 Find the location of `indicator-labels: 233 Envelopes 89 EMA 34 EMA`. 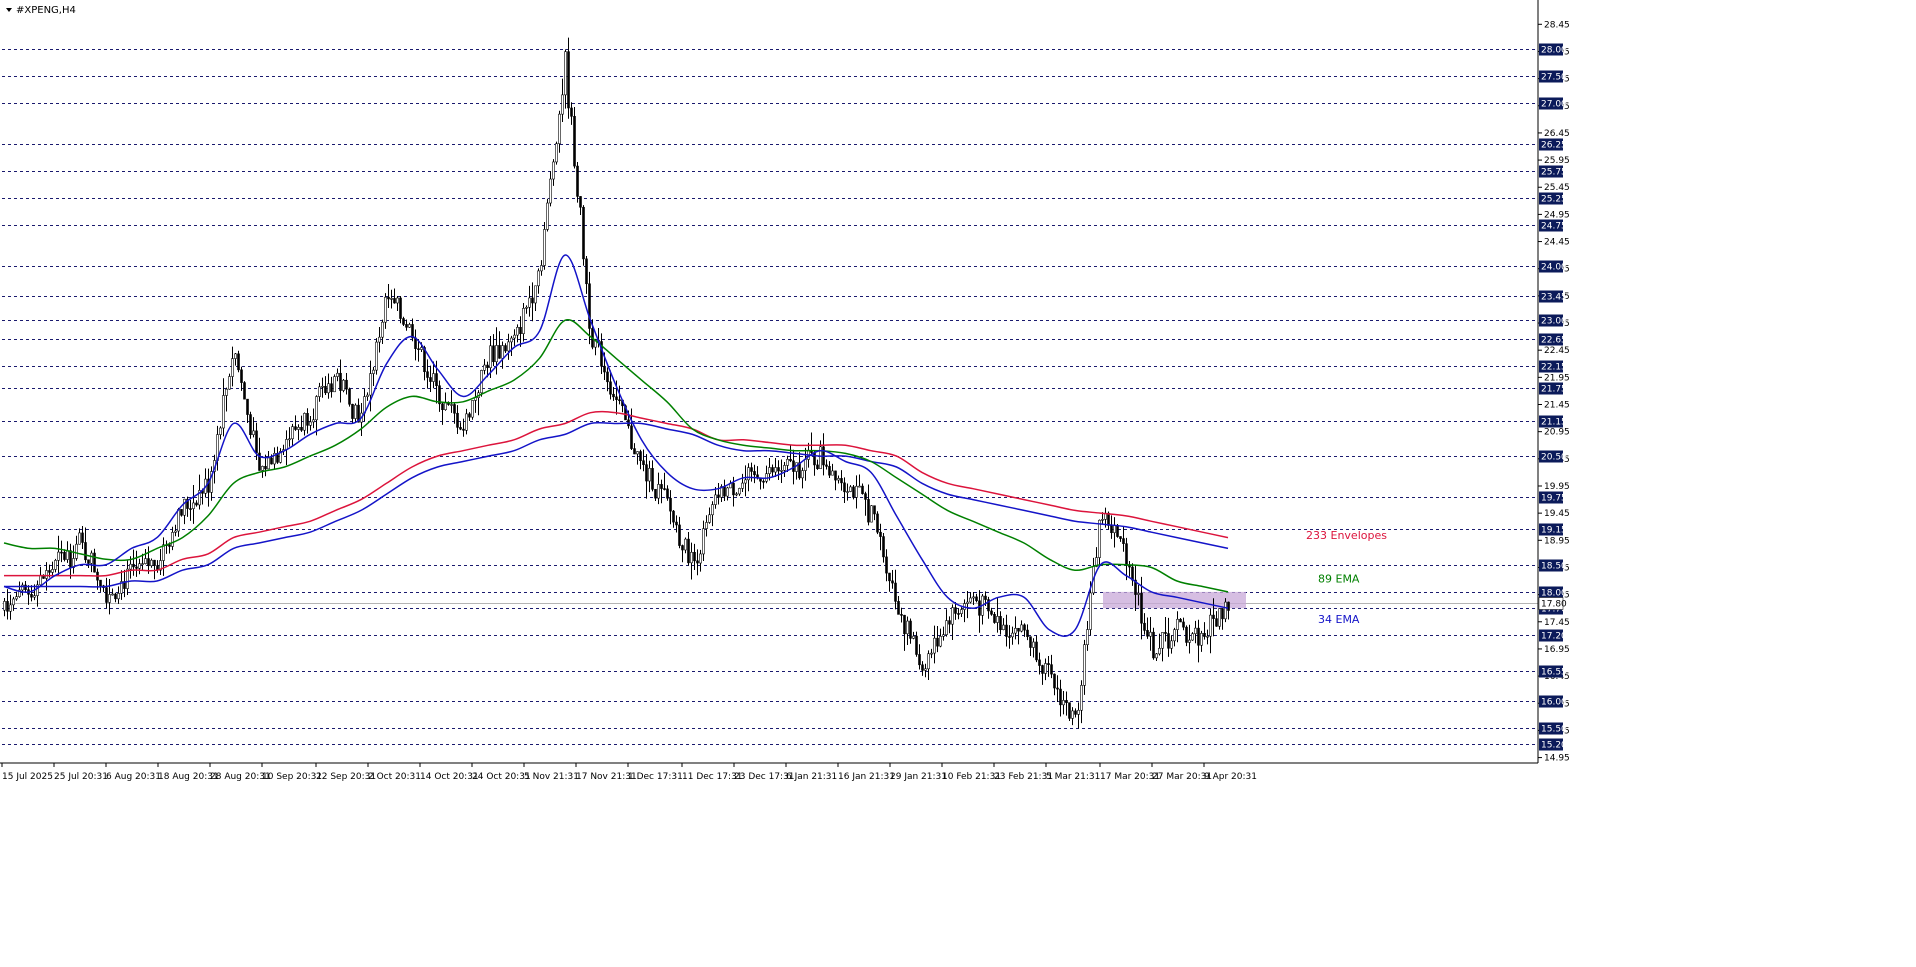

indicator-labels: 233 Envelopes 89 EMA 34 EMA is located at coordinates (1346, 577).